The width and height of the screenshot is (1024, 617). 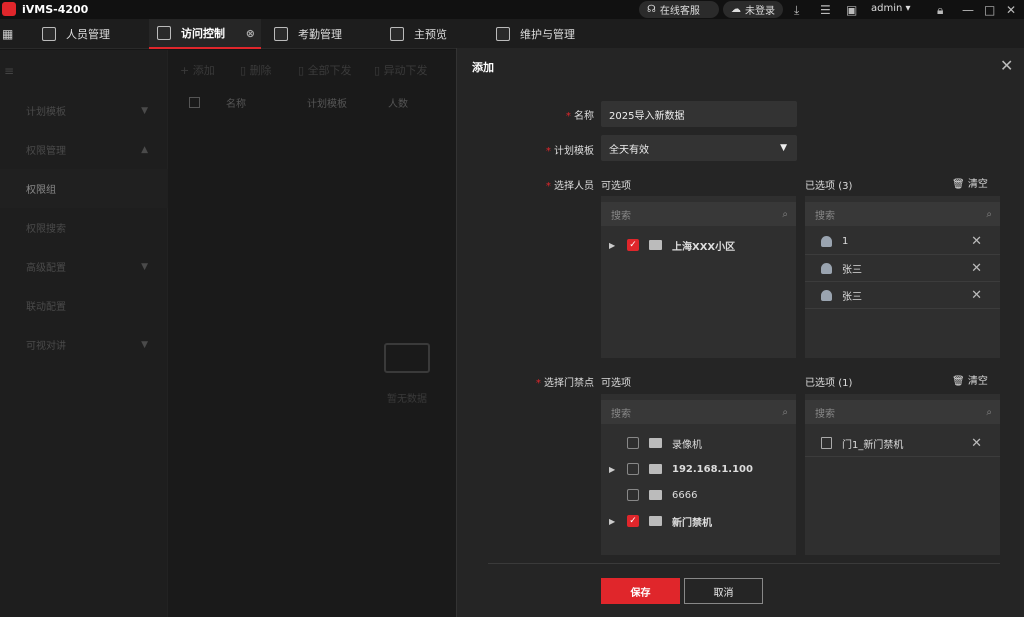 I want to click on person-icon, so click(x=826, y=268).